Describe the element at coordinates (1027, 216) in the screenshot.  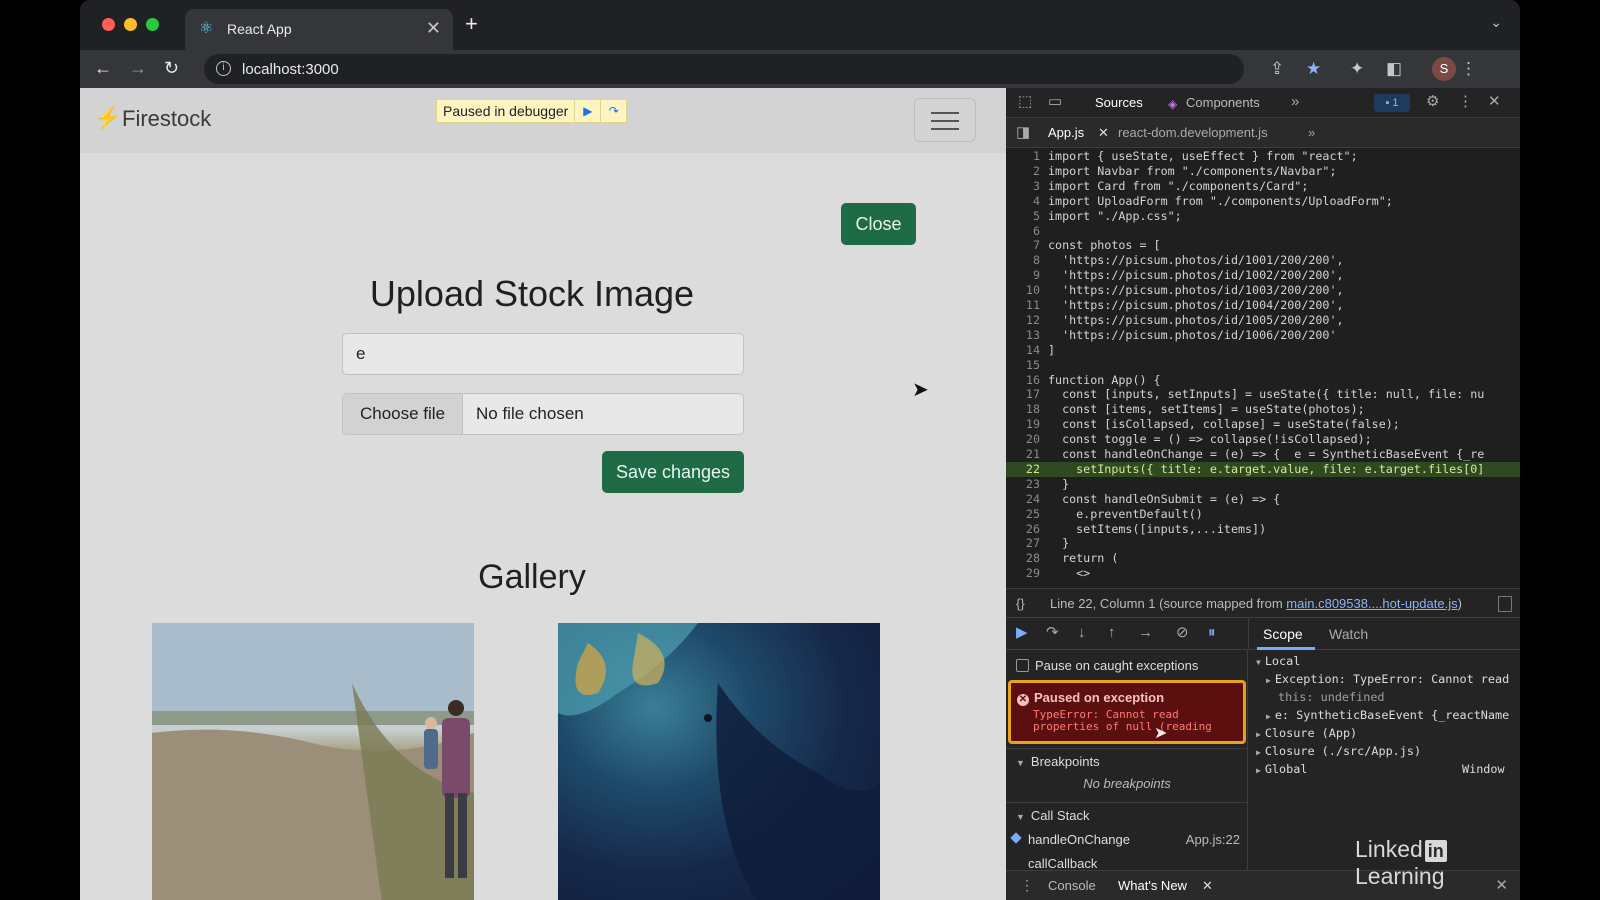
I see `line-number: 5` at that location.